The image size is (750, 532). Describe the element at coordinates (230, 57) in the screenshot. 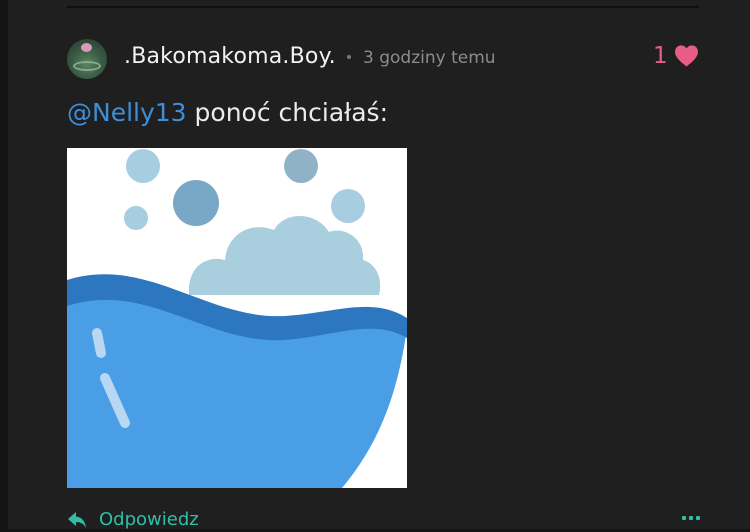

I see `author-name: .Bakomakoma.Boy.` at that location.